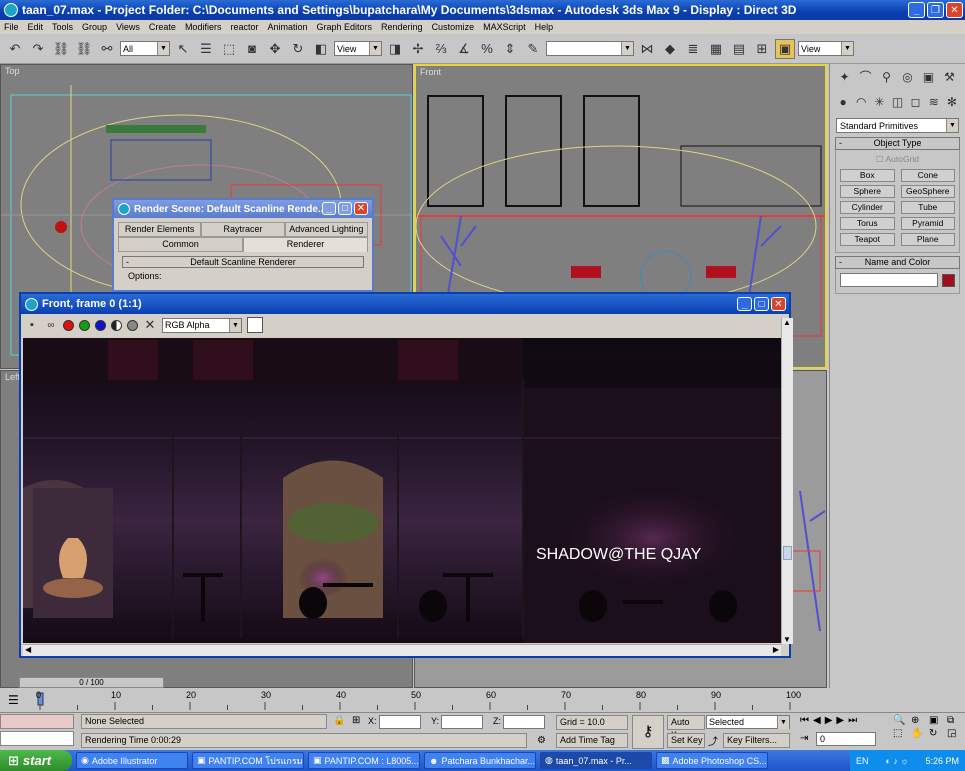 This screenshot has width=965, height=771. Describe the element at coordinates (686, 740) in the screenshot. I see `set-key-button: Set Key` at that location.